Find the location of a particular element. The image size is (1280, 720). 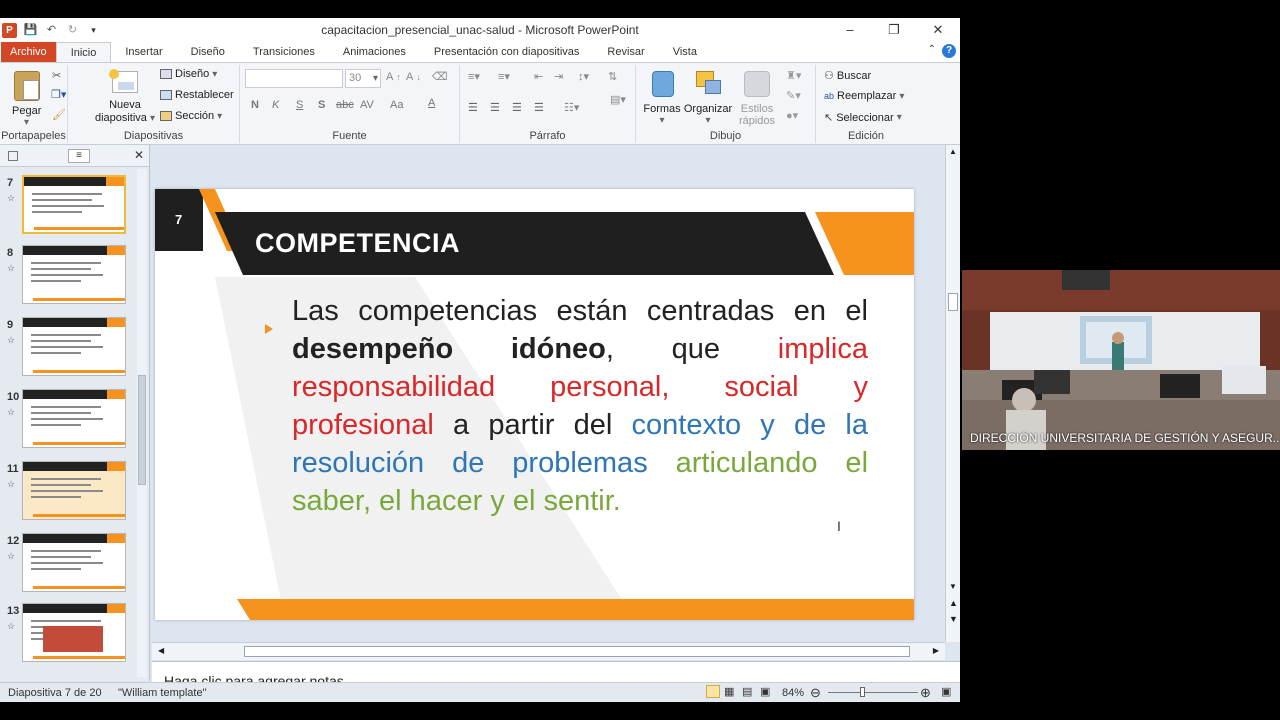

copy-icon: ❐▾ is located at coordinates (58, 94).